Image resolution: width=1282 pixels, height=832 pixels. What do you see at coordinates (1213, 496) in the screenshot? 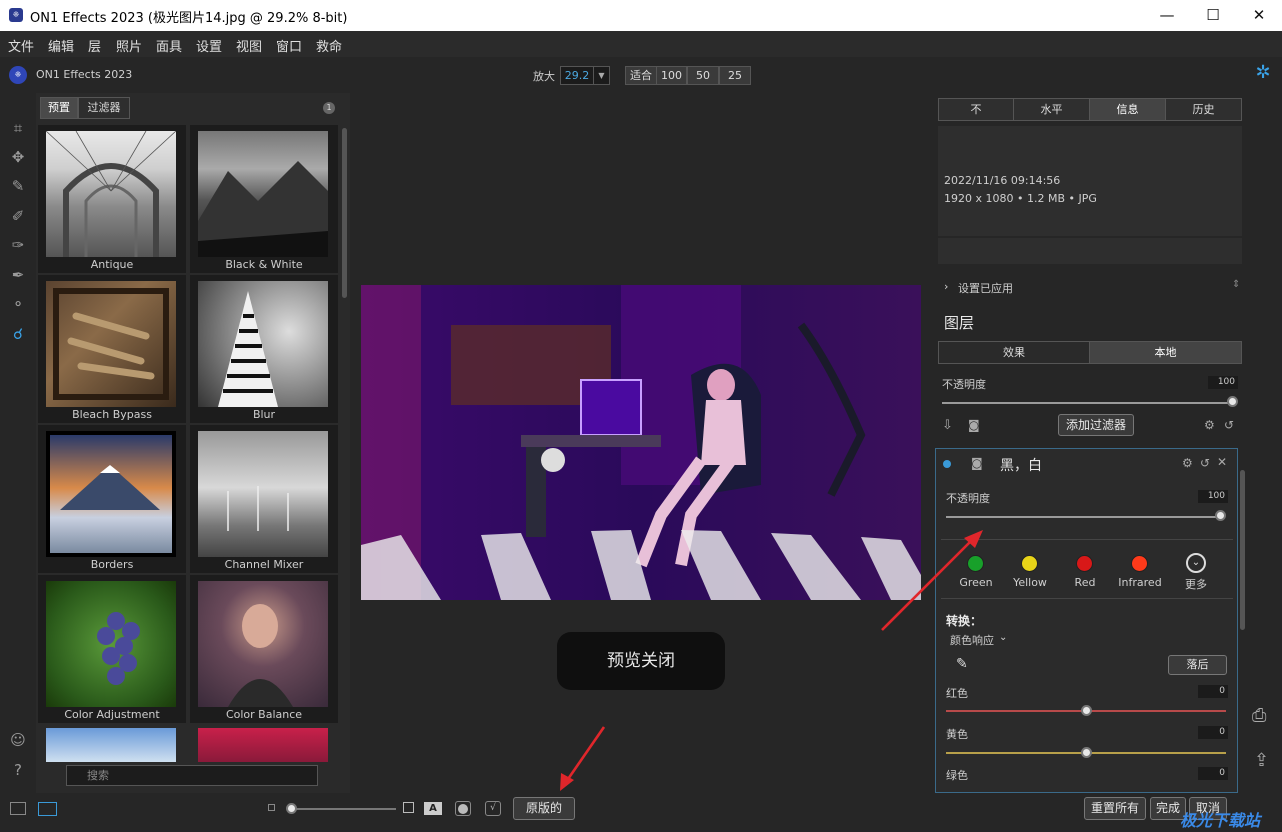
I see `filter-opacity-value: 100` at bounding box center [1213, 496].